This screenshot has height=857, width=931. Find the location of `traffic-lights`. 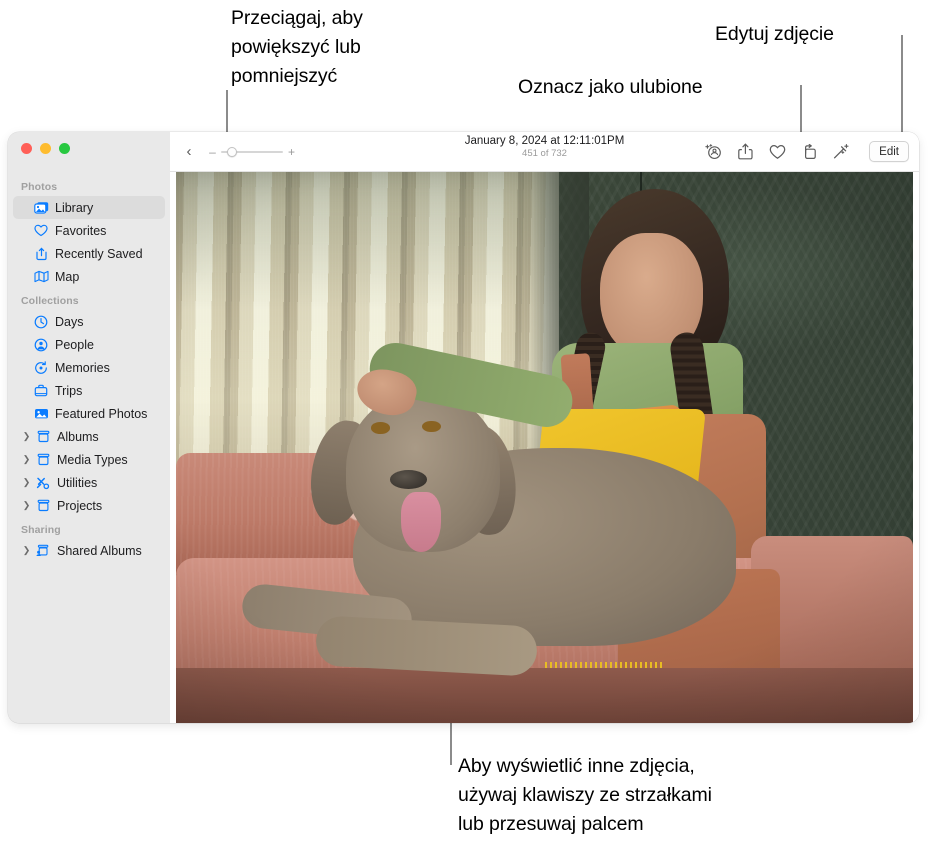

traffic-lights is located at coordinates (45, 148).